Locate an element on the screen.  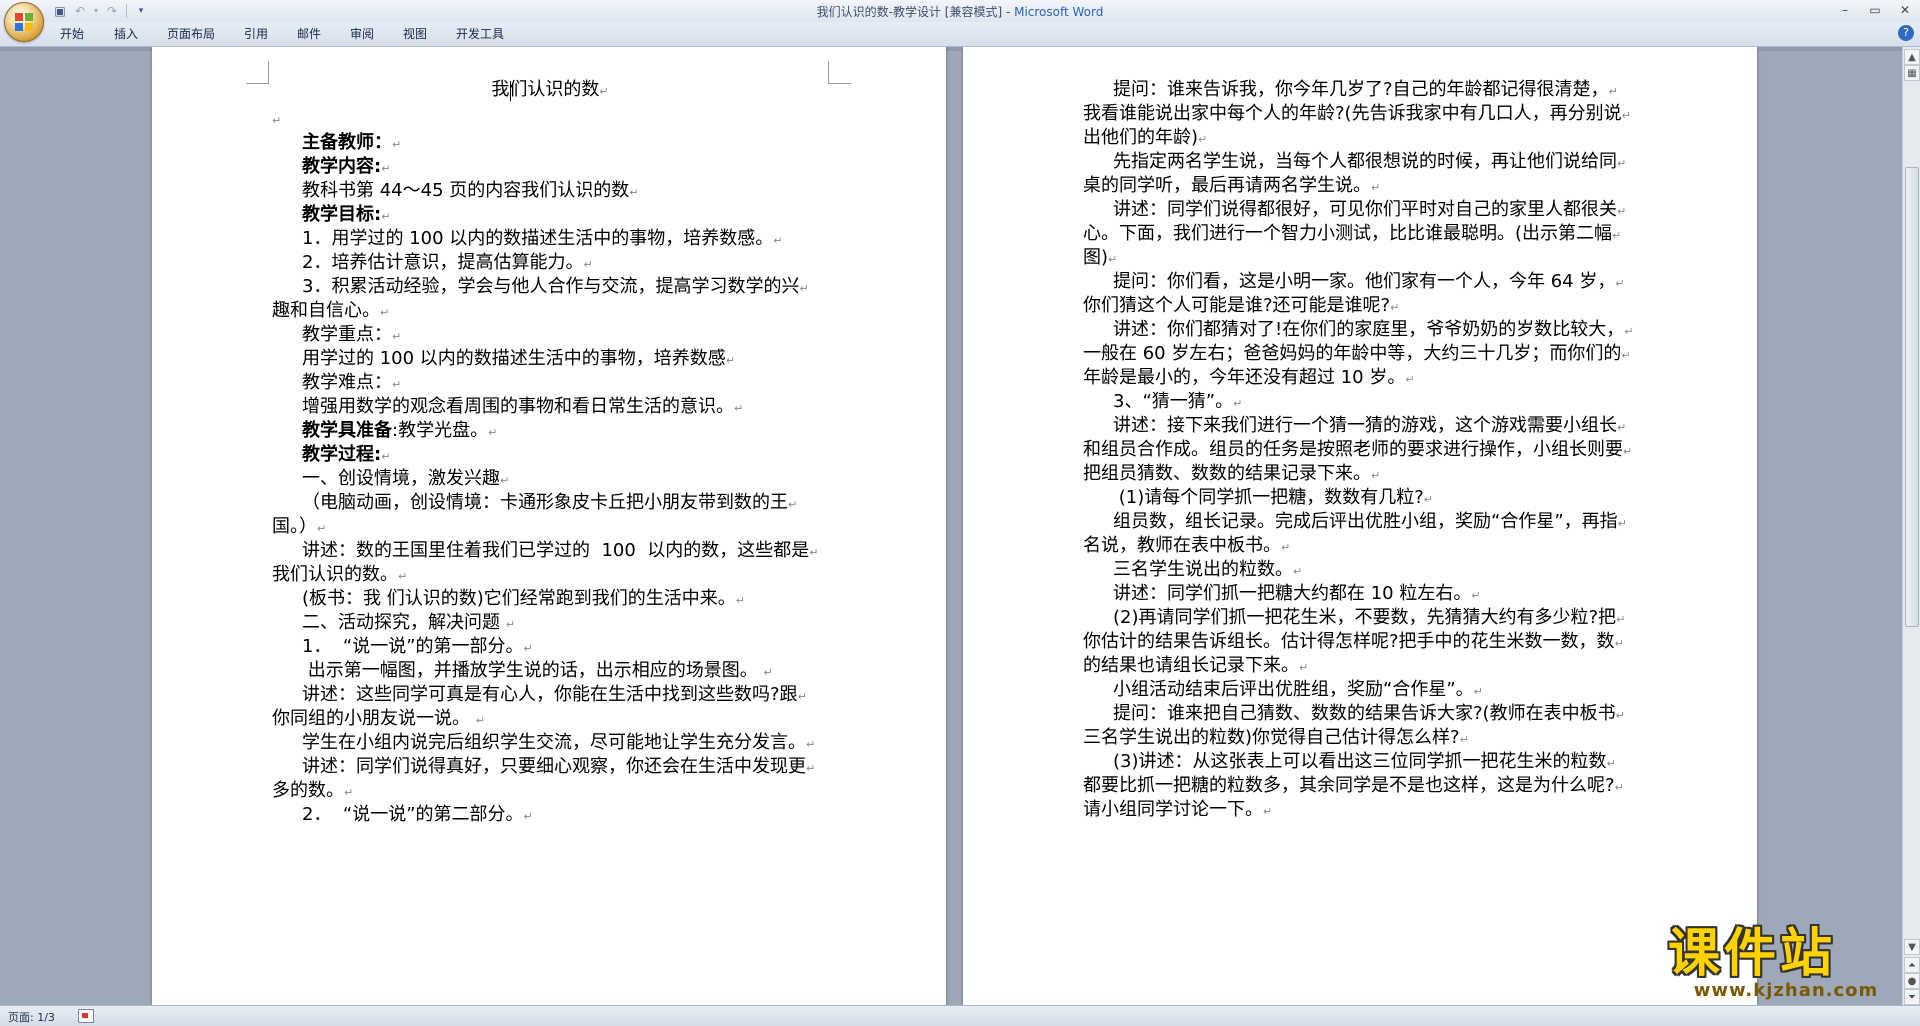
maximize-icon: ▭ is located at coordinates (1875, 10).